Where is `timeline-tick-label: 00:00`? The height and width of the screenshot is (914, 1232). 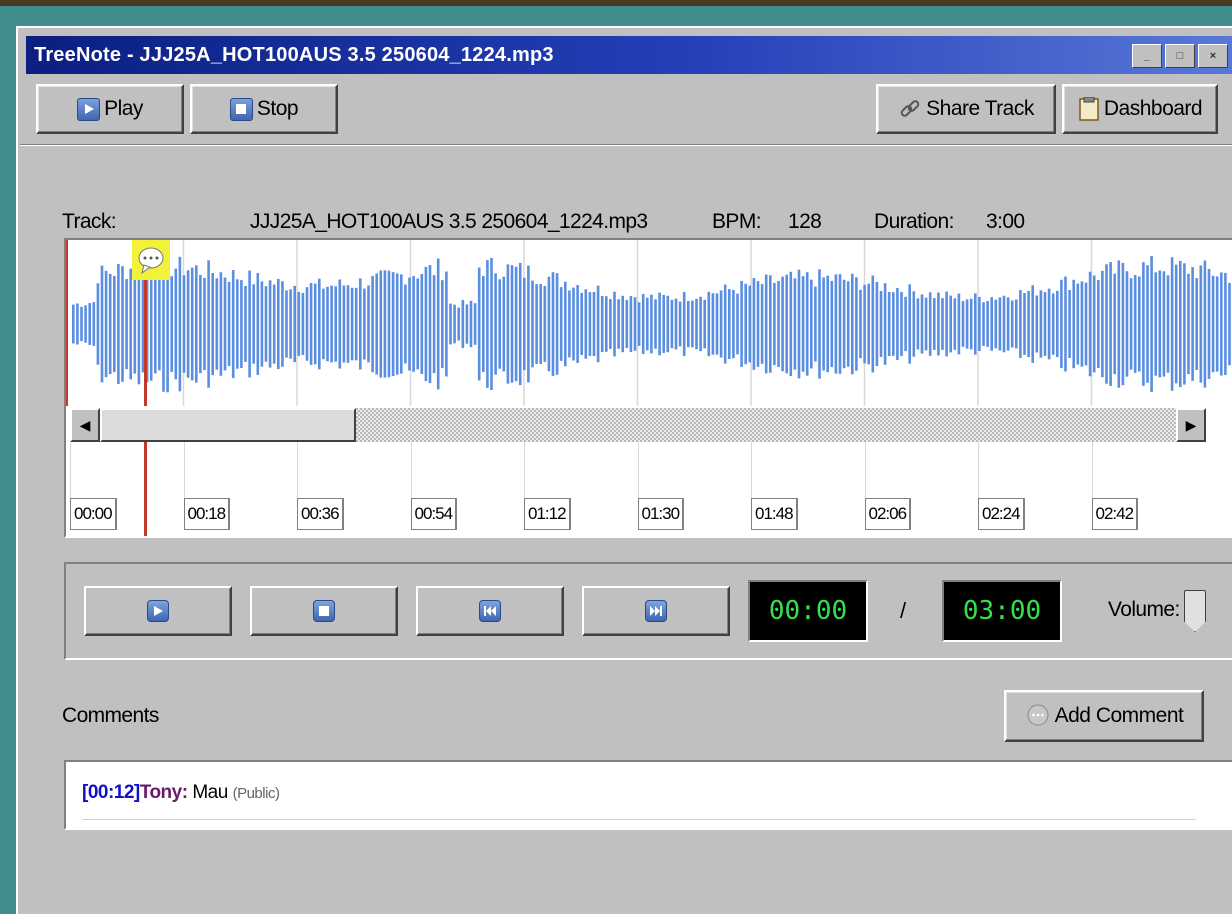
timeline-tick-label: 00:00 is located at coordinates (93, 514).